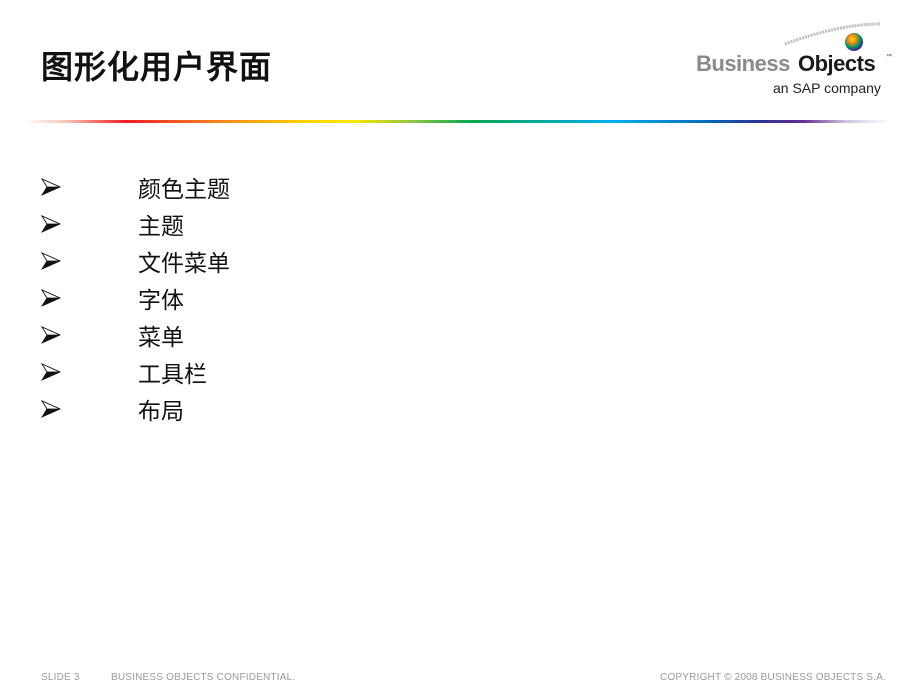  I want to click on logo-trademark: ™, so click(889, 57).